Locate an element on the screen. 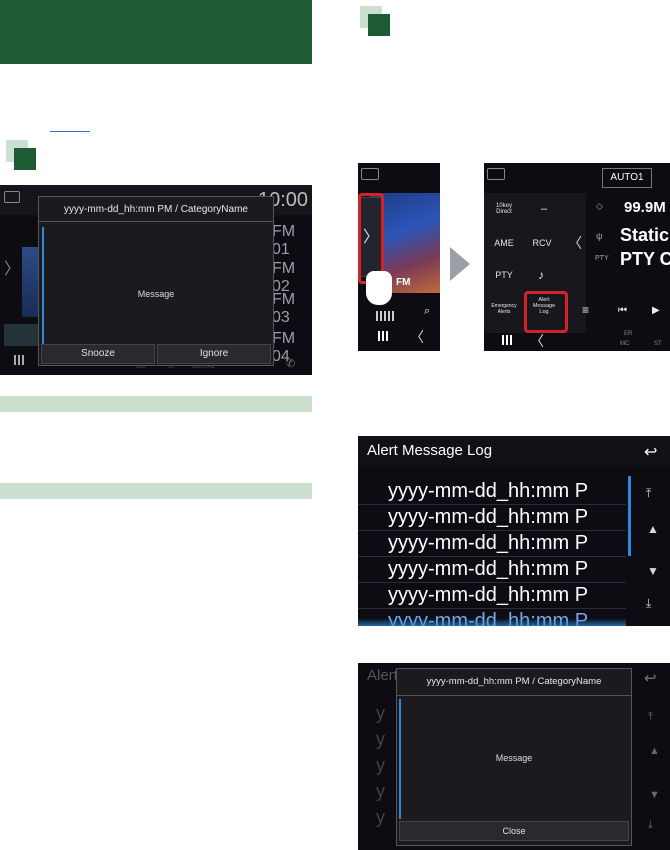 The image size is (670, 850). station-name: Static is located at coordinates (645, 235).